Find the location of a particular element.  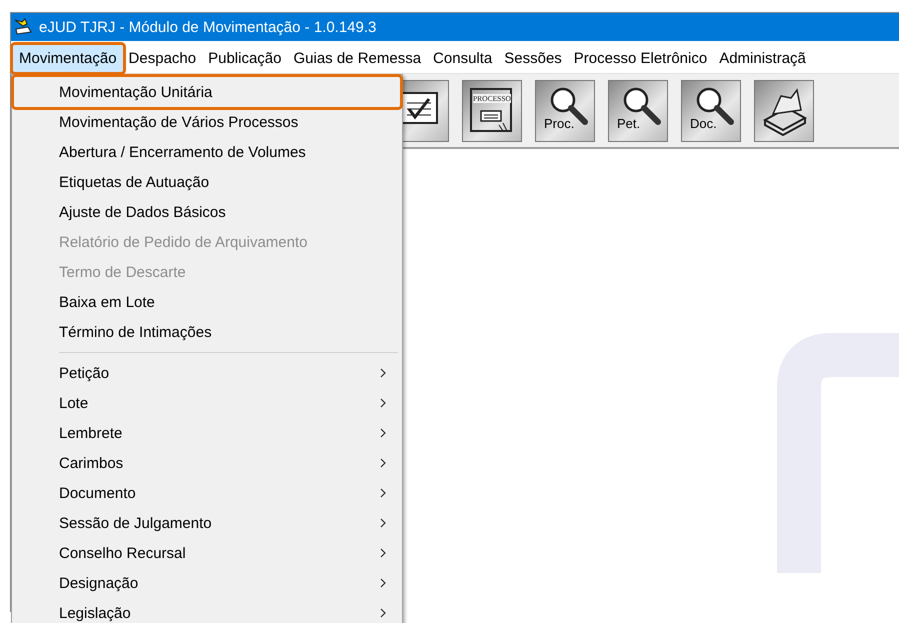

toolbar-button is located at coordinates (784, 111).